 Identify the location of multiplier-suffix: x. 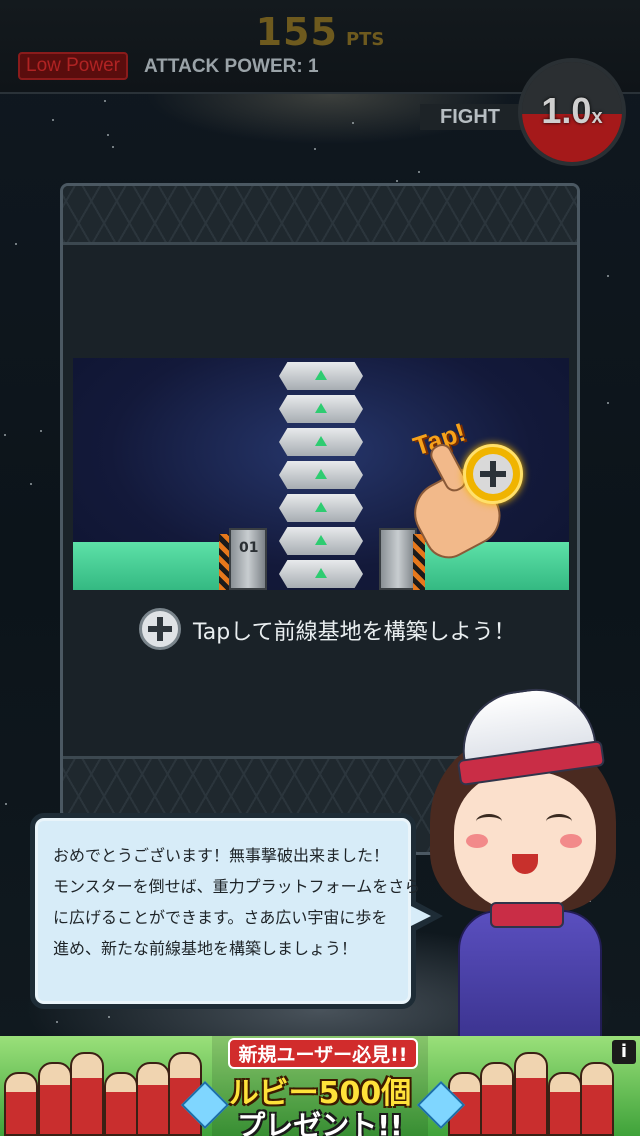
(597, 117).